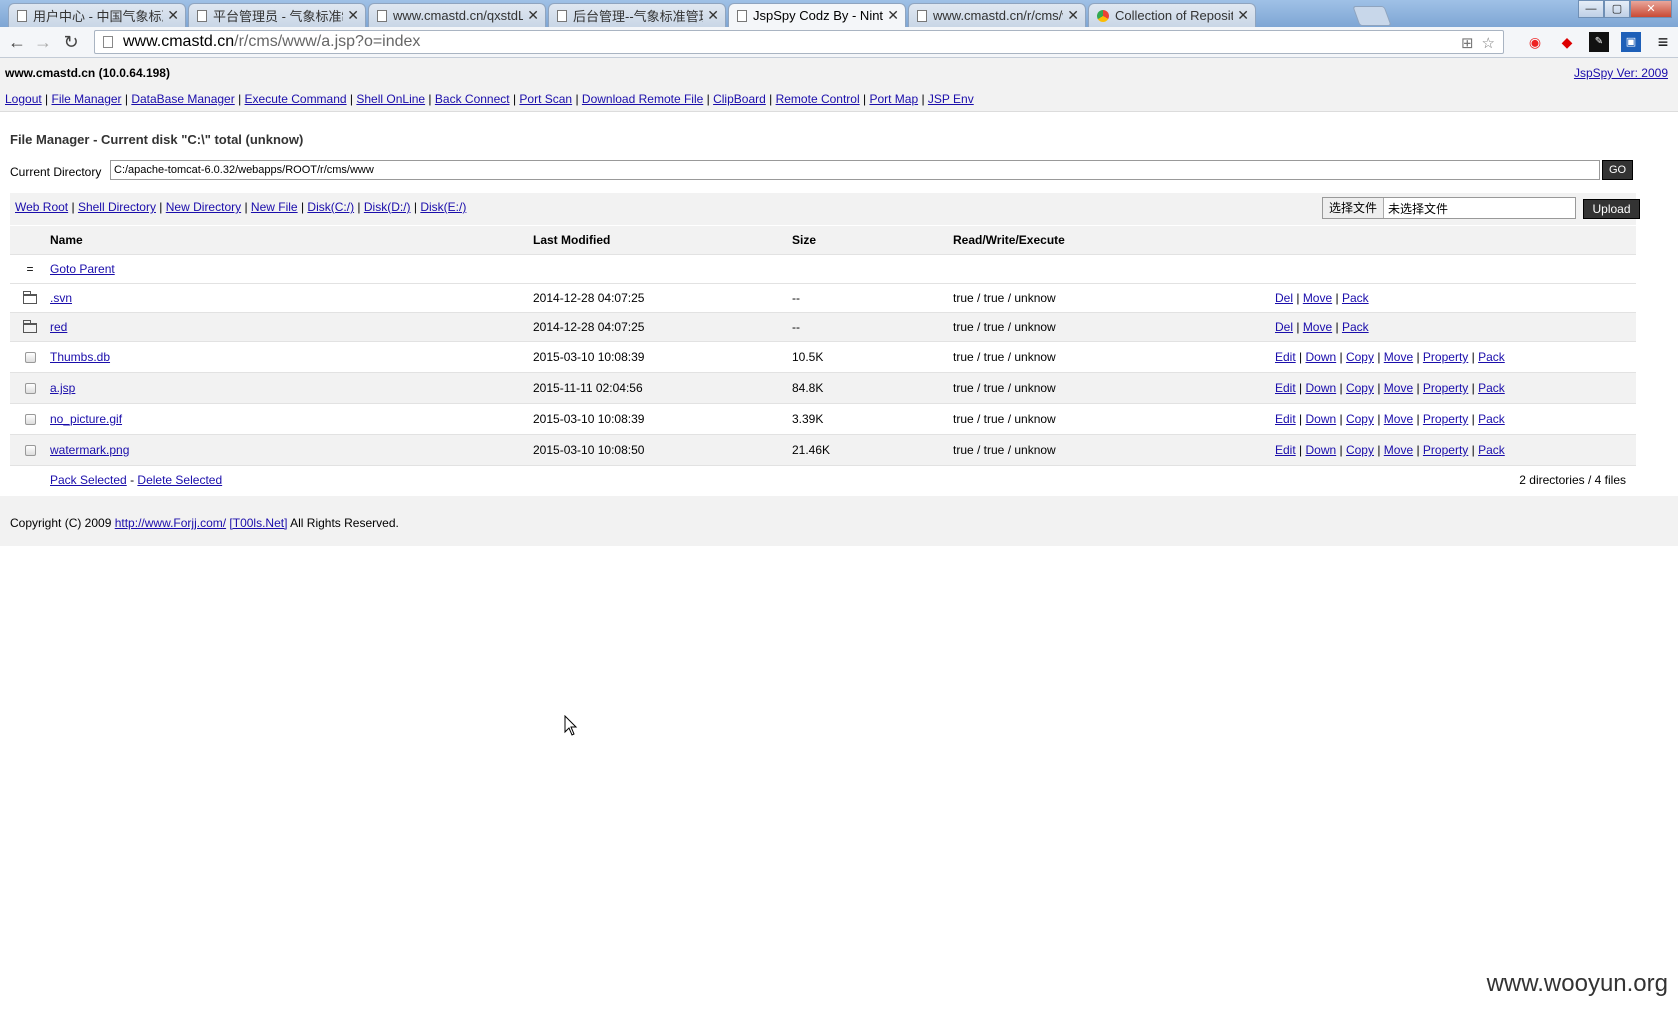 The width and height of the screenshot is (1678, 1009). What do you see at coordinates (62, 388) in the screenshot?
I see `file-name-link: a.jsp` at bounding box center [62, 388].